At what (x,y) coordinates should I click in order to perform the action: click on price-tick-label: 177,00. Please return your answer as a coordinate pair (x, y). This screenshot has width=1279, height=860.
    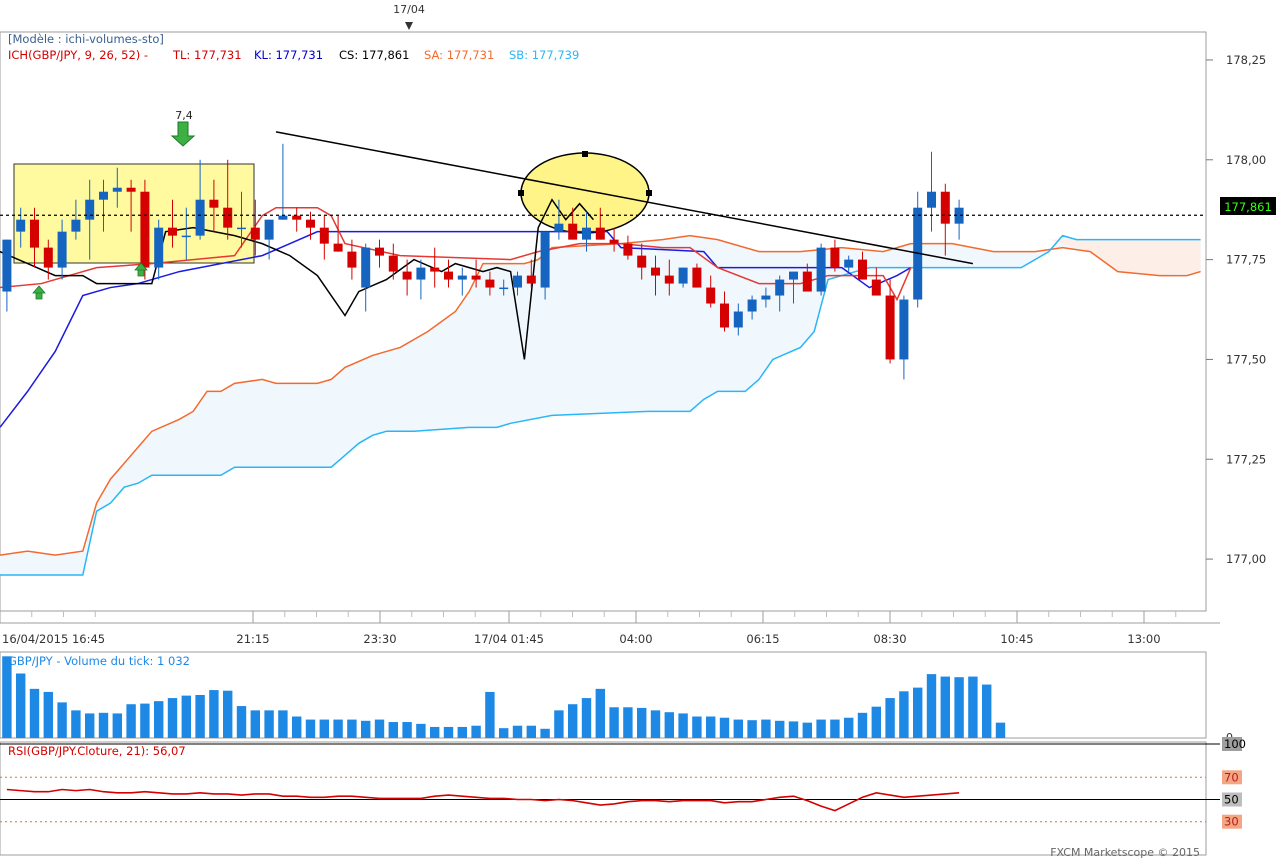
    Looking at the image, I should click on (1246, 559).